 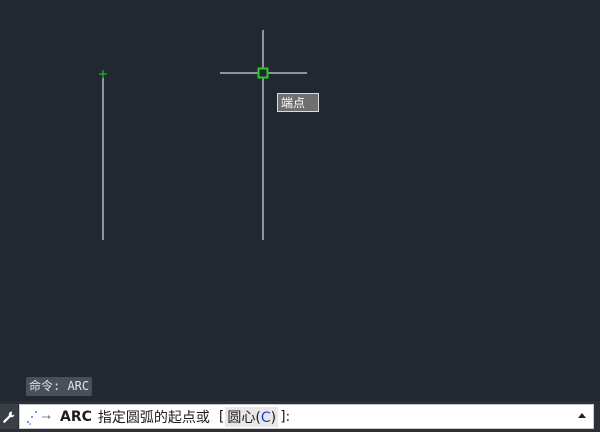 I want to click on wrench-icon, so click(x=9, y=416).